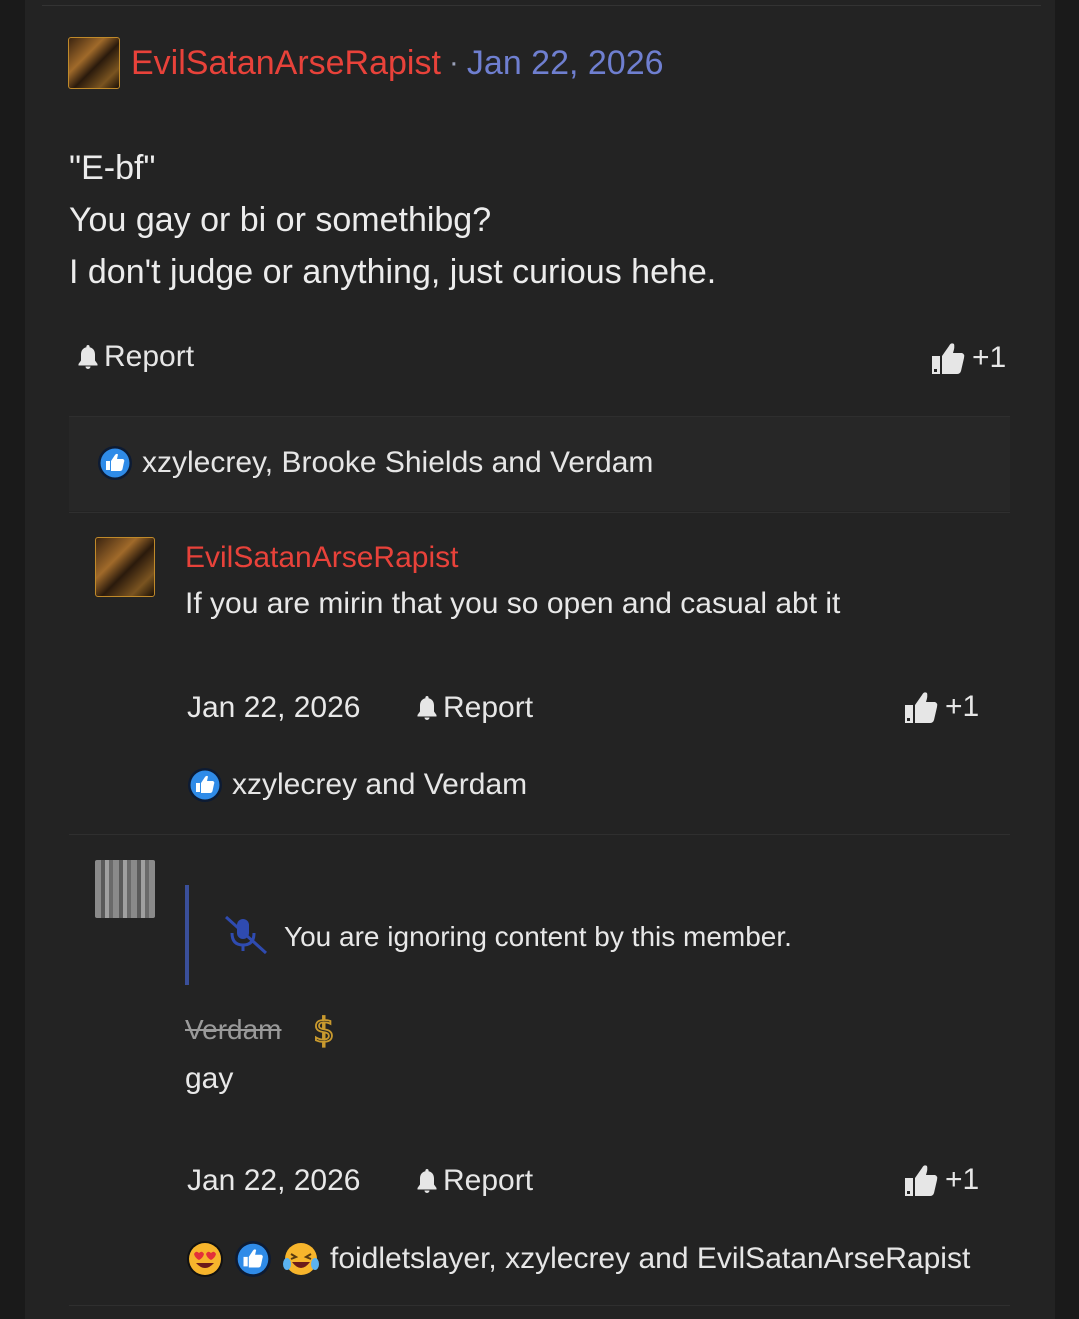  I want to click on heart-eyes-emoji, so click(205, 1259).